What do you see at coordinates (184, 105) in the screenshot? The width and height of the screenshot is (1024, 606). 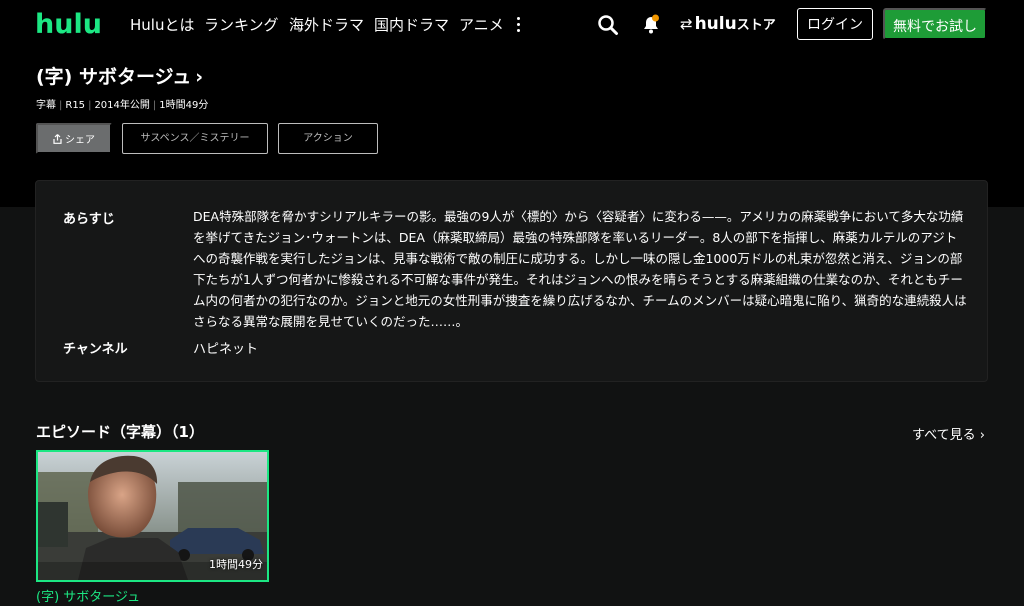 I see `meta-duration: 1時間49分` at bounding box center [184, 105].